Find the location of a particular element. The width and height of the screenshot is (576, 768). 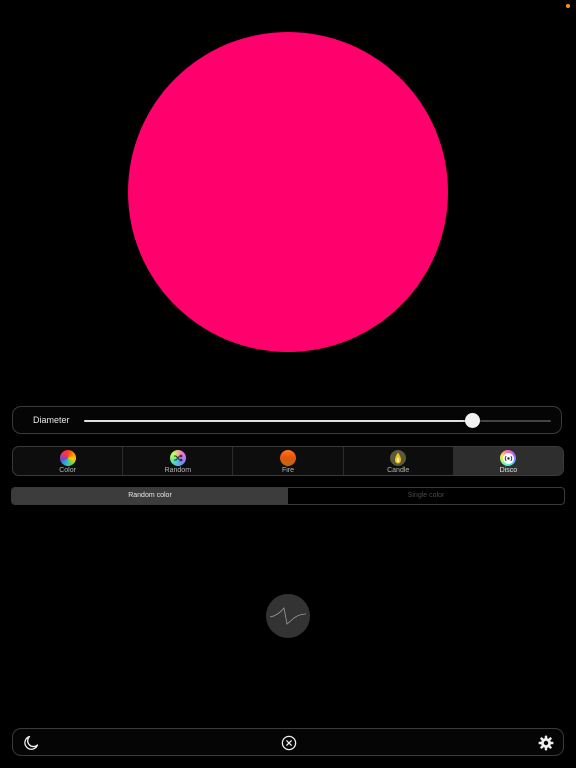

mode-random: Random is located at coordinates (178, 461).